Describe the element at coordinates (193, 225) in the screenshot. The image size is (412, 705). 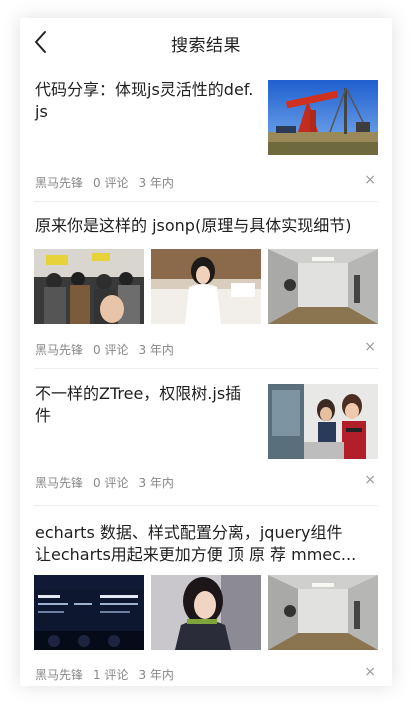
I see `article-title: 原来你是这样的 jsonp(原理与具体实现细节)` at that location.